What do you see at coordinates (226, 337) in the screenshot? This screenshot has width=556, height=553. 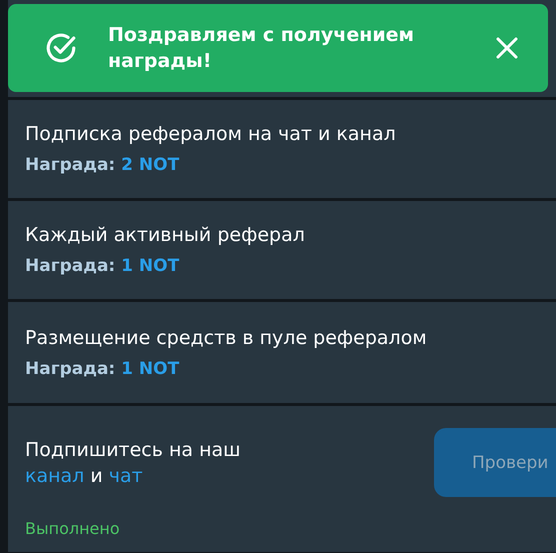 I see `task-title: Размещение средств в пуле рефералом` at bounding box center [226, 337].